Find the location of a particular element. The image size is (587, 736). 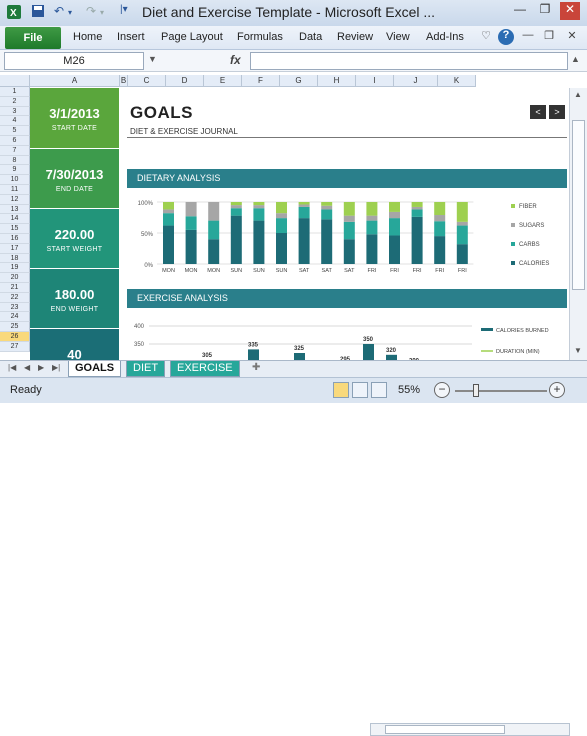

vertical-scrollbar: ▲ ▼ is located at coordinates (578, 224).